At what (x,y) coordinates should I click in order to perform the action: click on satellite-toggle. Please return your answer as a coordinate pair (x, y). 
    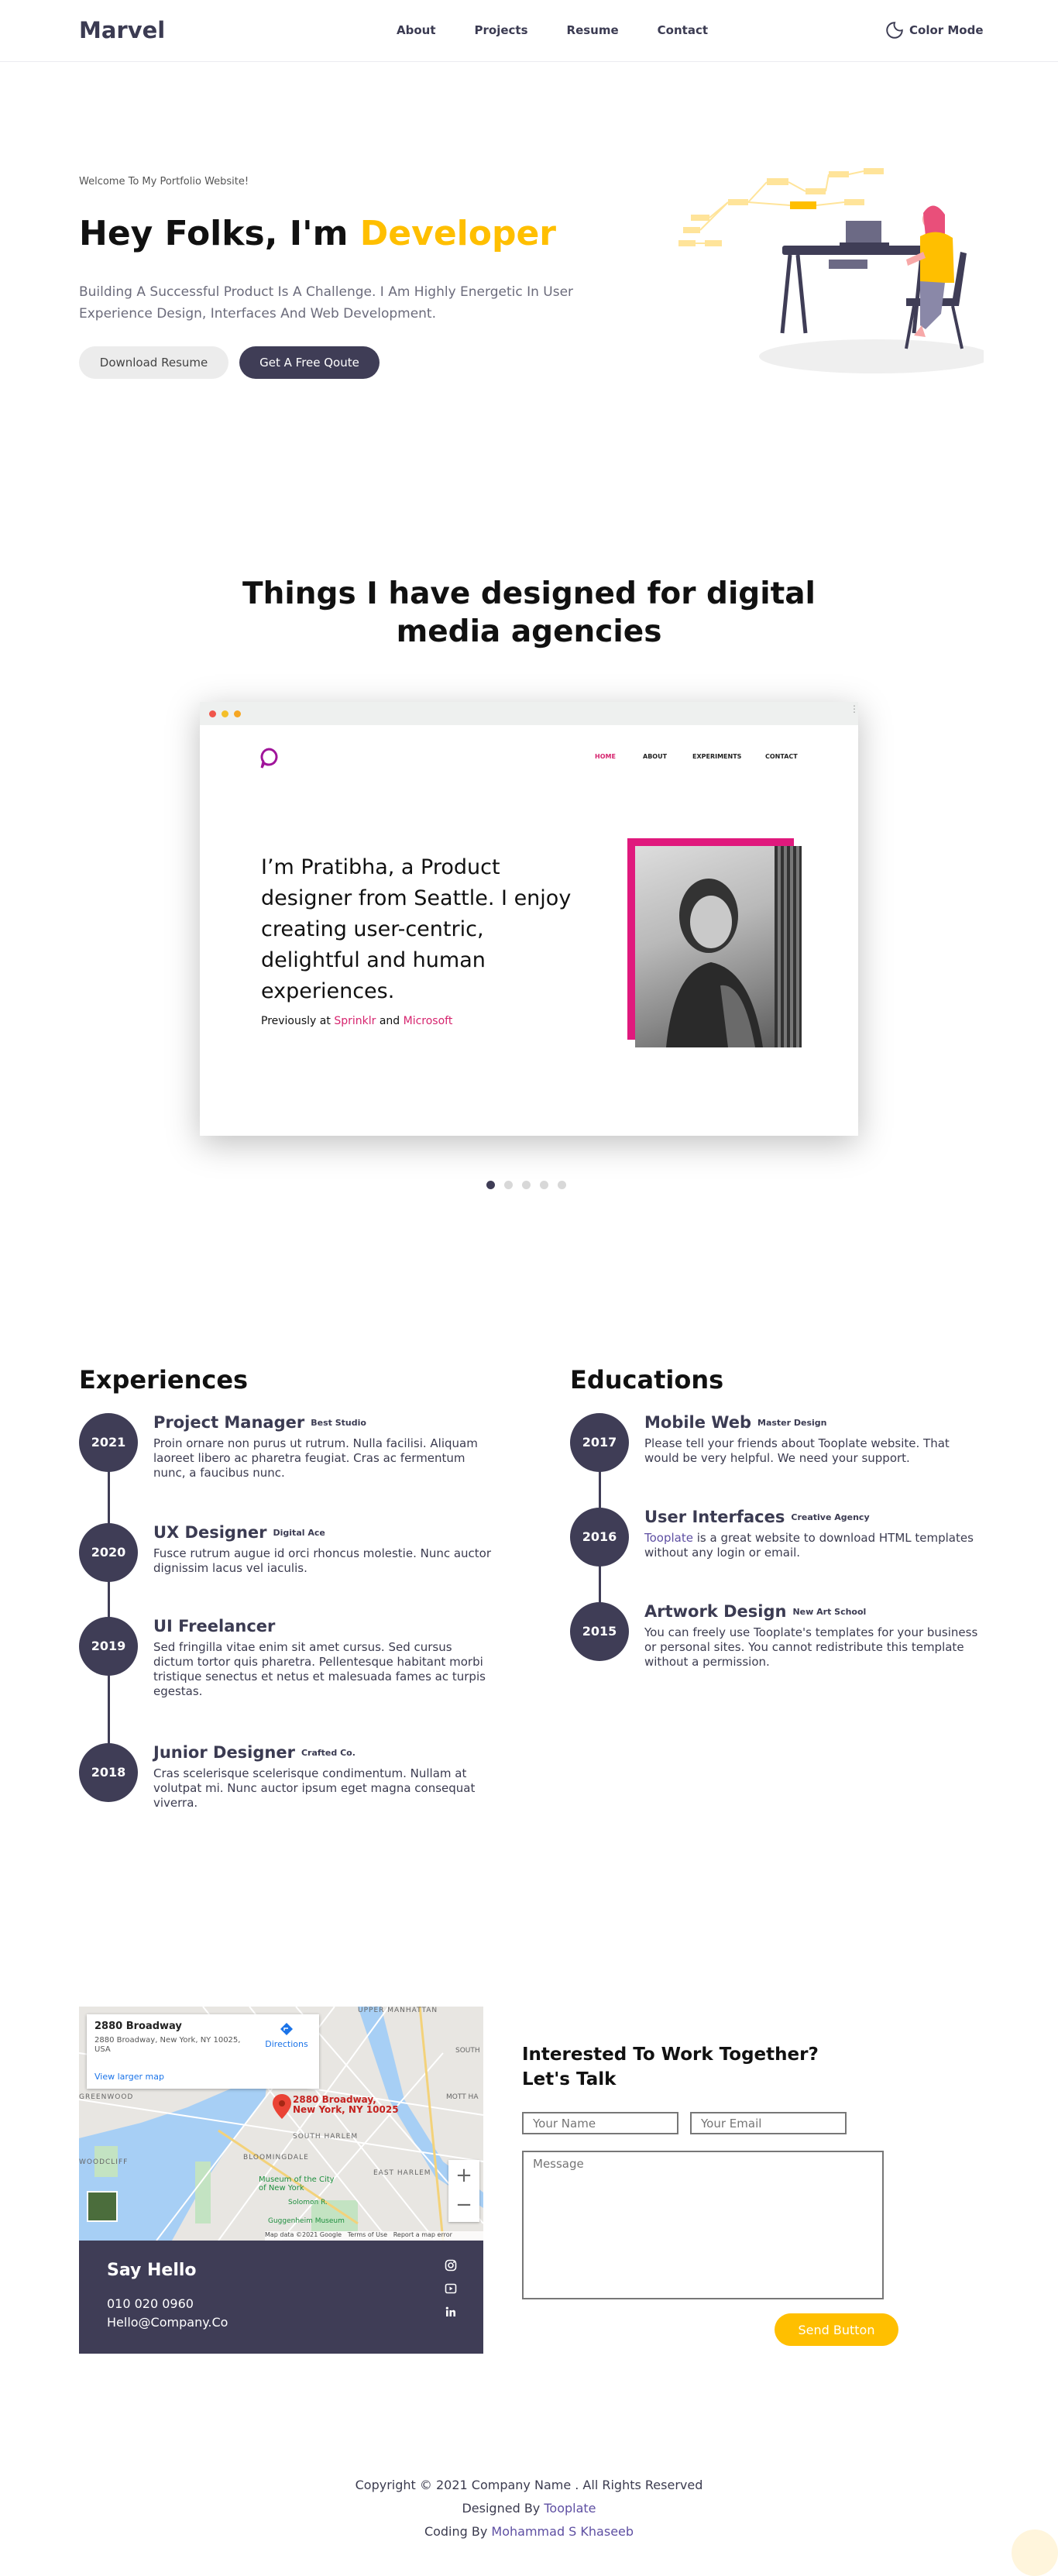
    Looking at the image, I should click on (102, 2206).